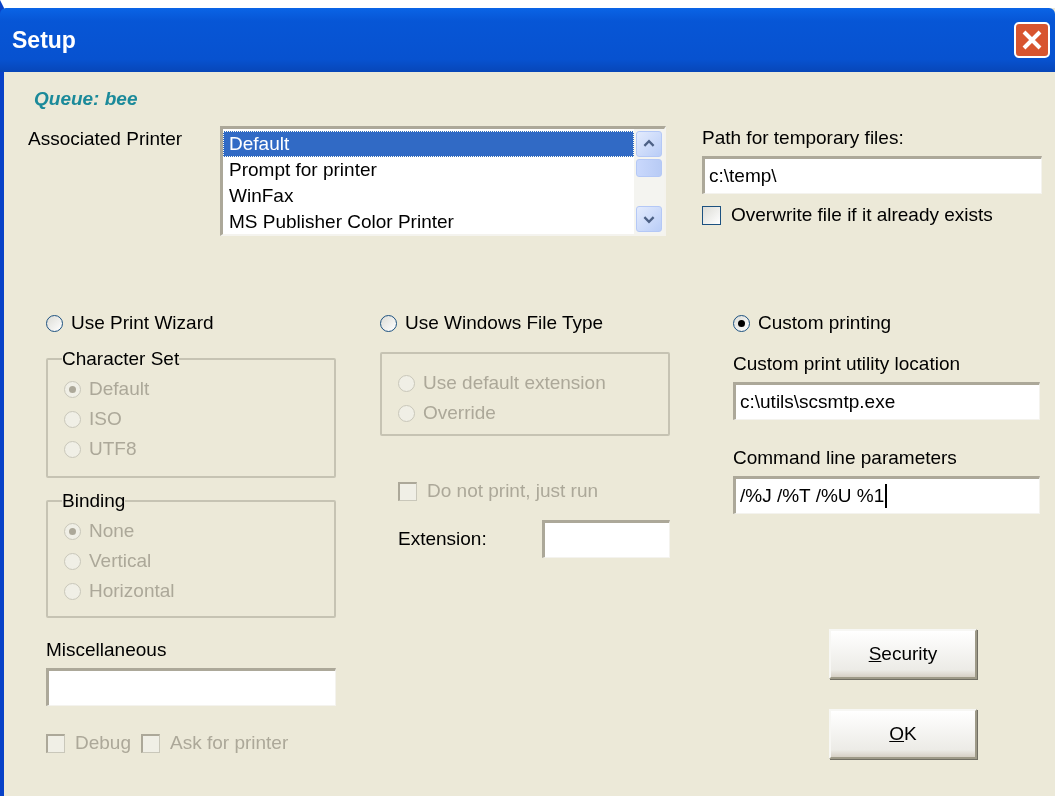 The width and height of the screenshot is (1055, 796). What do you see at coordinates (903, 654) in the screenshot?
I see `dialog-button: Security` at bounding box center [903, 654].